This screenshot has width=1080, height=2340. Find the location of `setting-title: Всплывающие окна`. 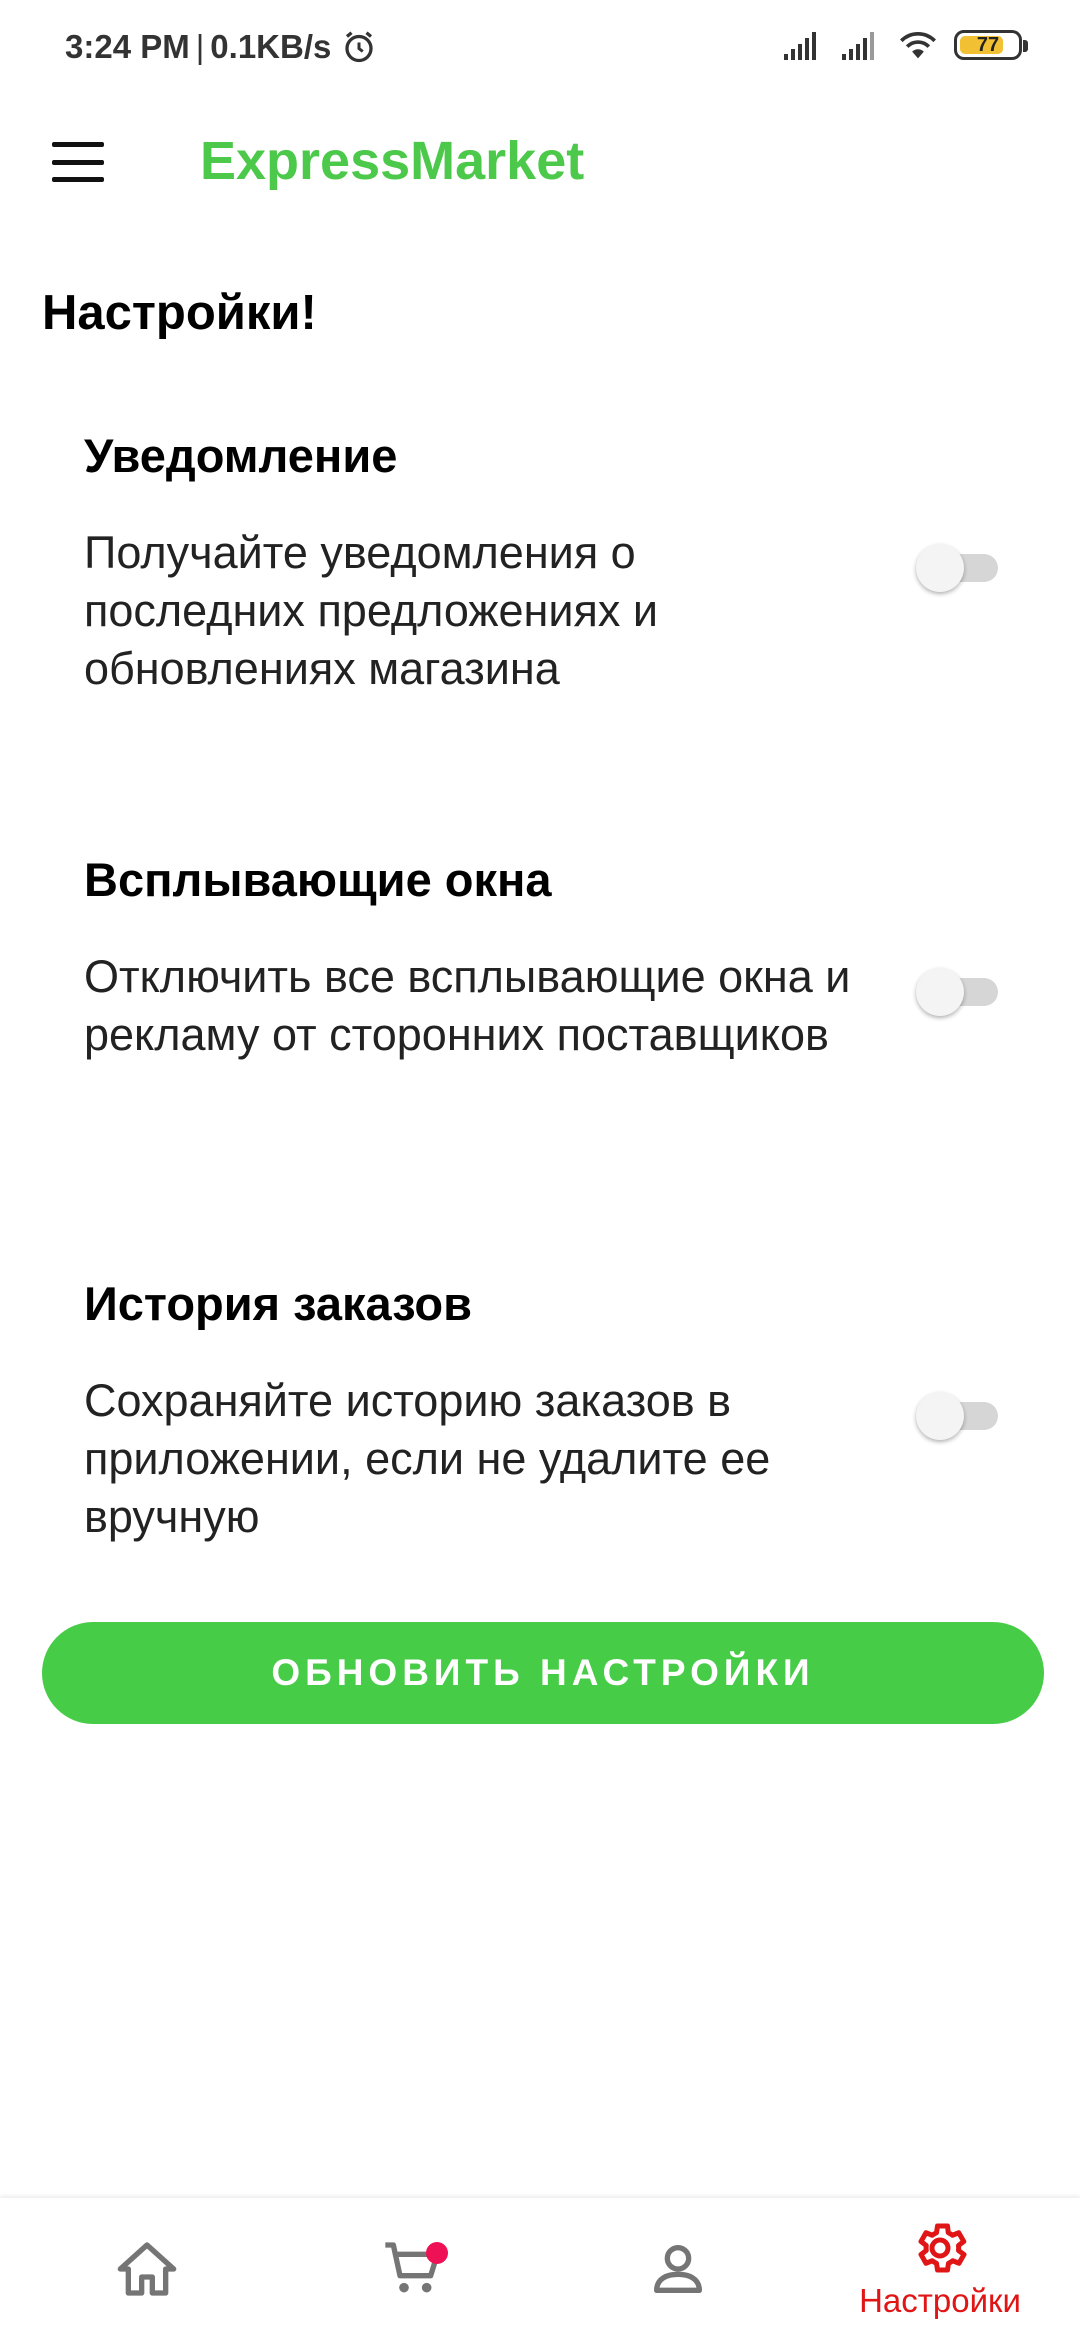

setting-title: Всплывающие окна is located at coordinates (318, 879).